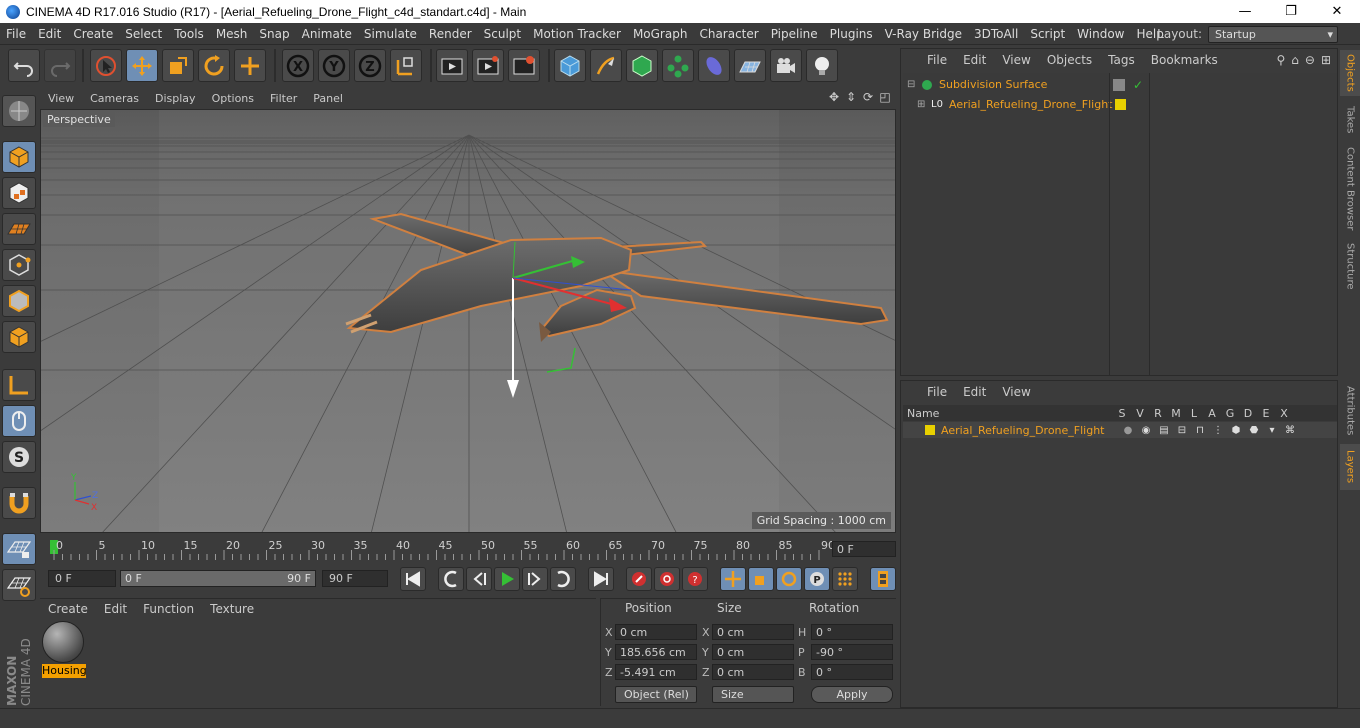 This screenshot has height=728, width=1360. Describe the element at coordinates (488, 65) in the screenshot. I see `render-picture-viewer-button` at that location.